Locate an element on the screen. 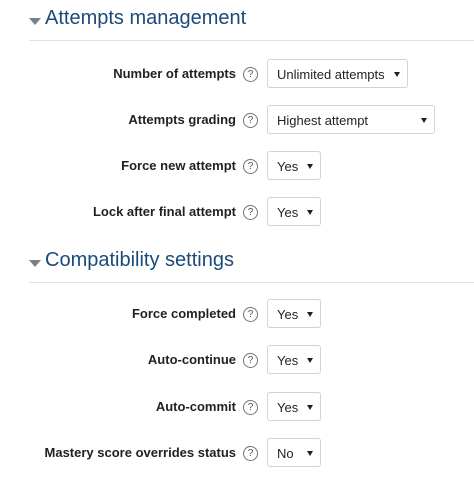 The height and width of the screenshot is (485, 474). field-force-new-attempt: Force new attempt ? Yes is located at coordinates (237, 166).